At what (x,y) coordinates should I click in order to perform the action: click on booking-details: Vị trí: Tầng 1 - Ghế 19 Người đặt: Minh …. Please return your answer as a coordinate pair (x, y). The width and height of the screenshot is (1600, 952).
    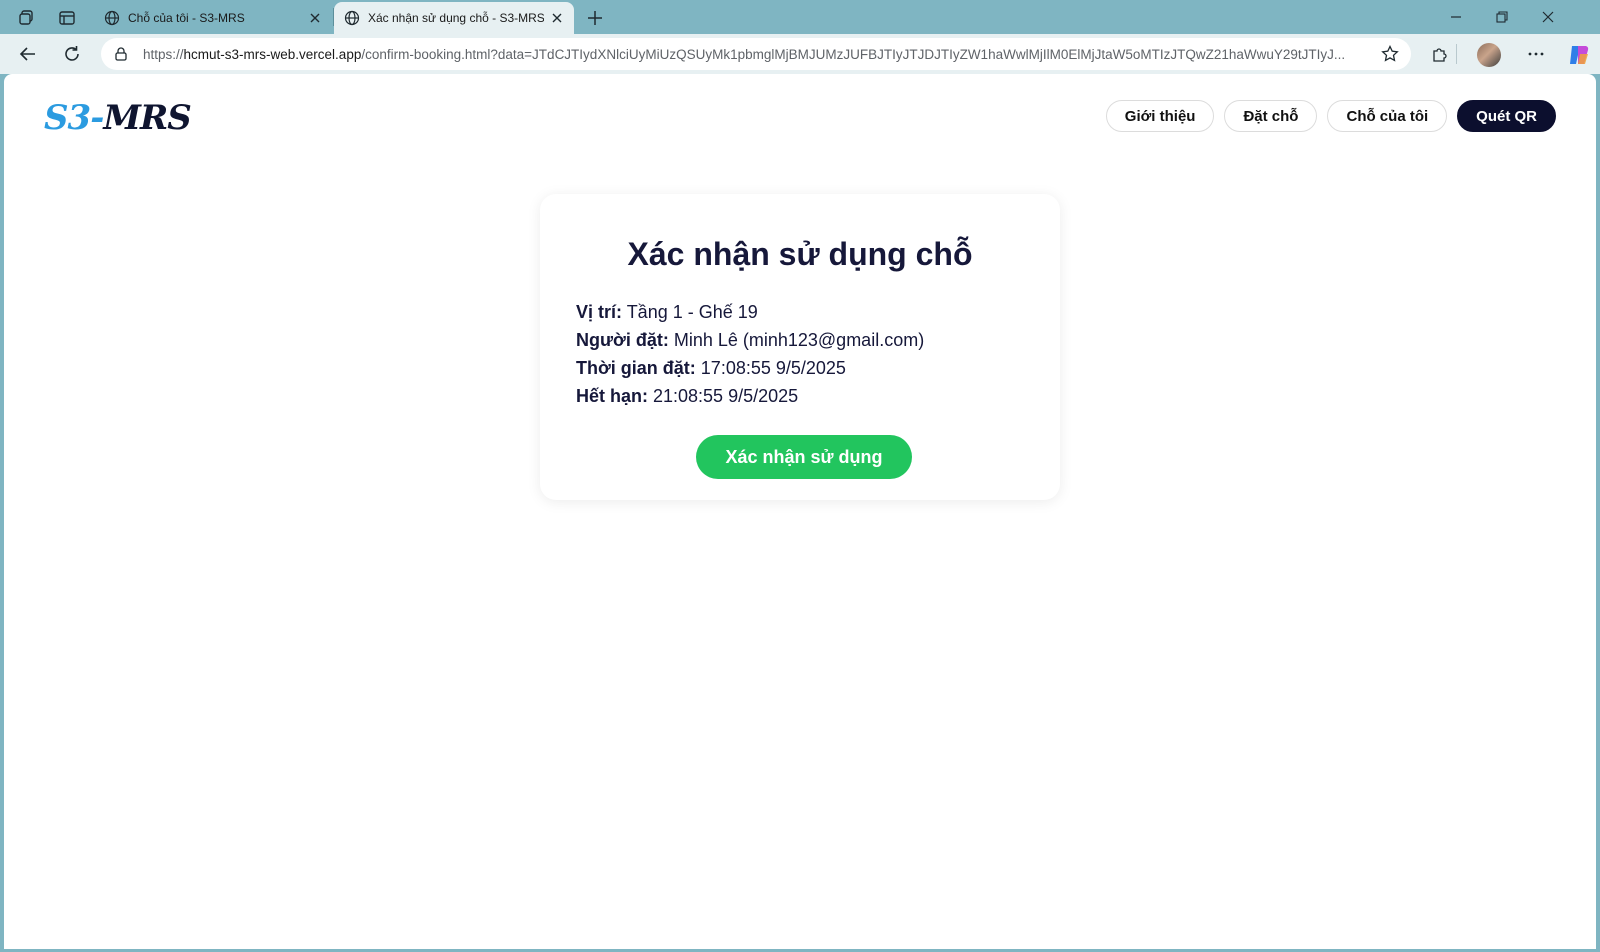
    Looking at the image, I should click on (750, 354).